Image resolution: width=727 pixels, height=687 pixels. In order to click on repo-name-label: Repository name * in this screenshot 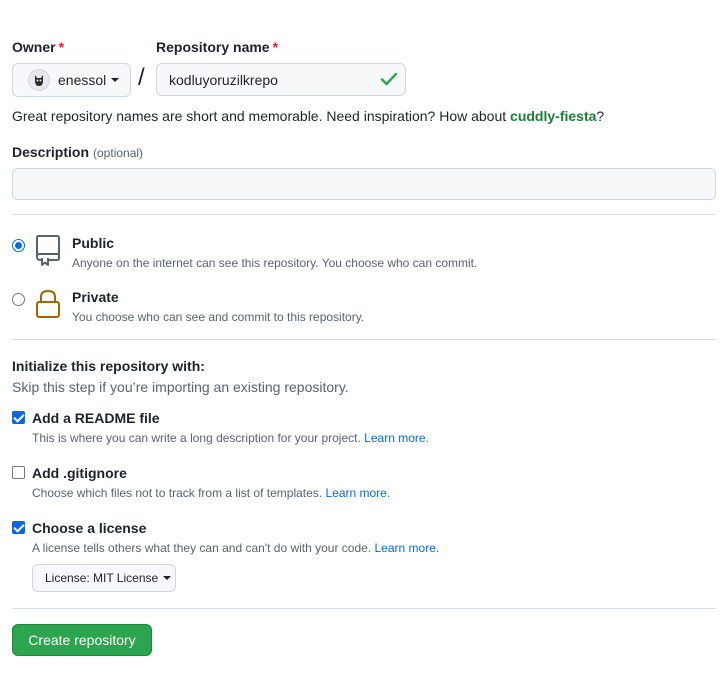, I will do `click(217, 47)`.